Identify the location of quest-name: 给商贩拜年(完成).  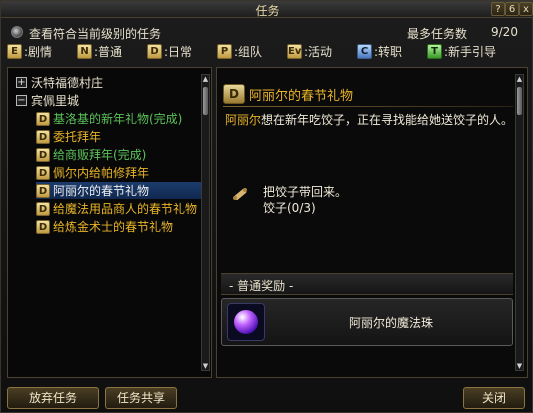
(100, 155).